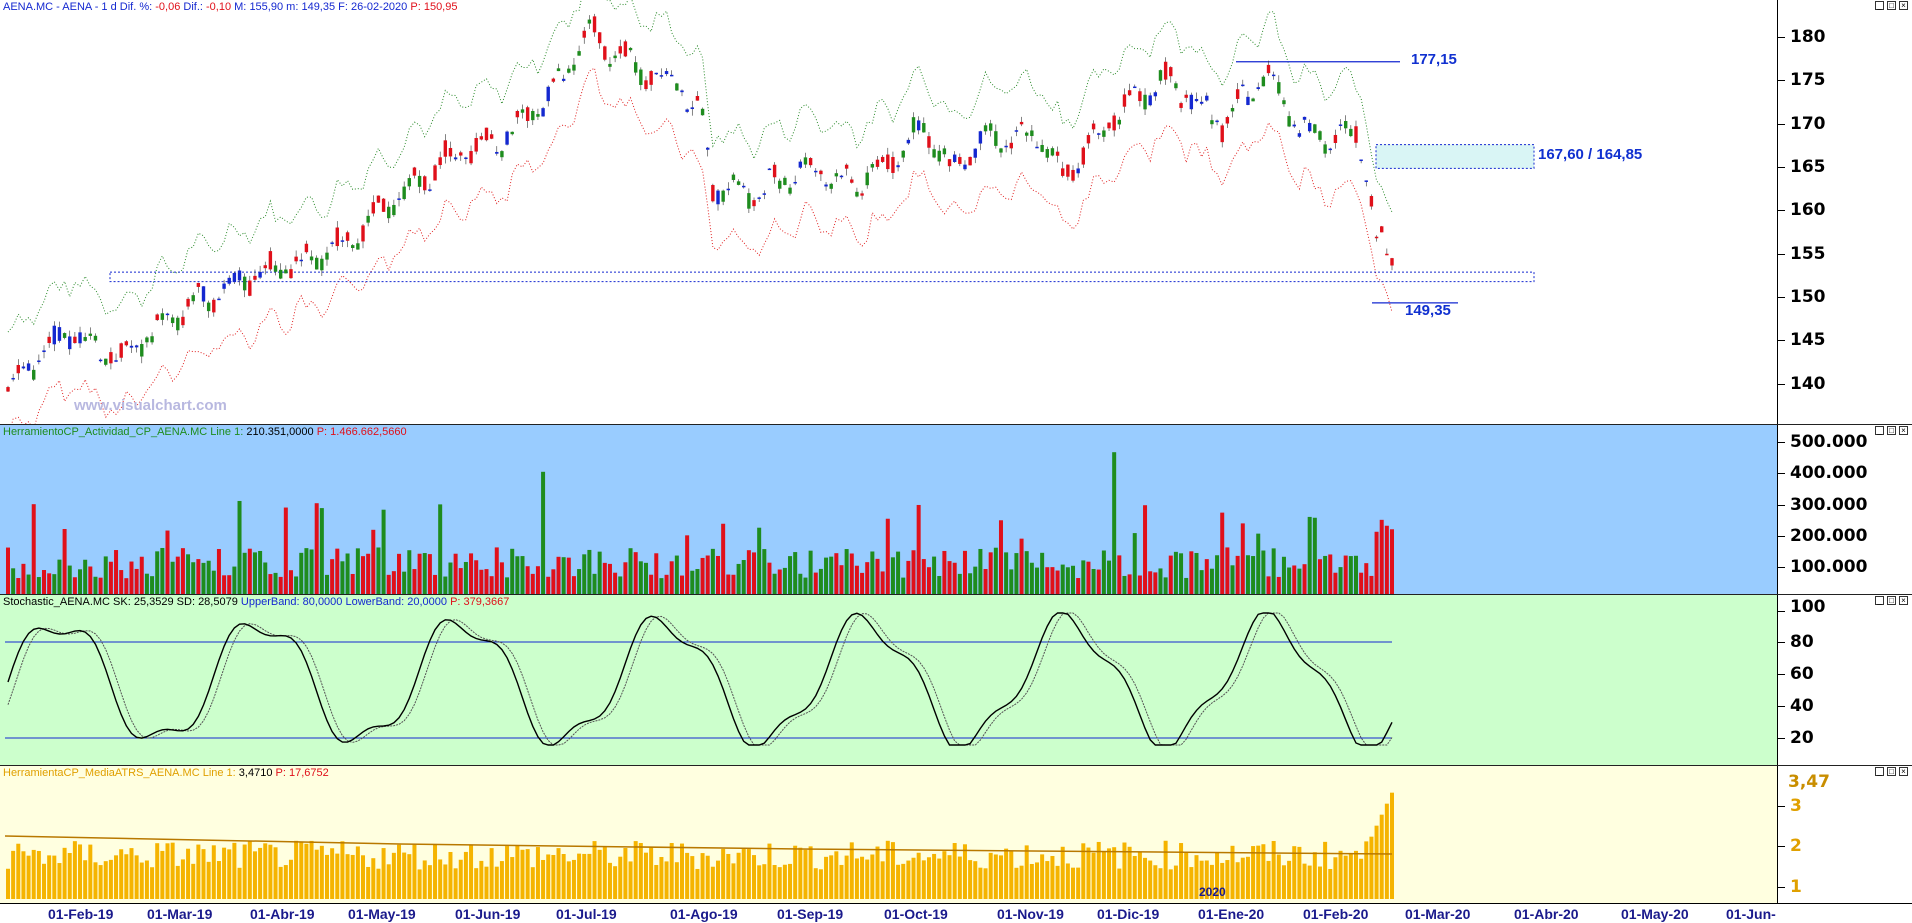  Describe the element at coordinates (396, 602) in the screenshot. I see `stoch-lower: LowerBand: 20,0000` at that location.